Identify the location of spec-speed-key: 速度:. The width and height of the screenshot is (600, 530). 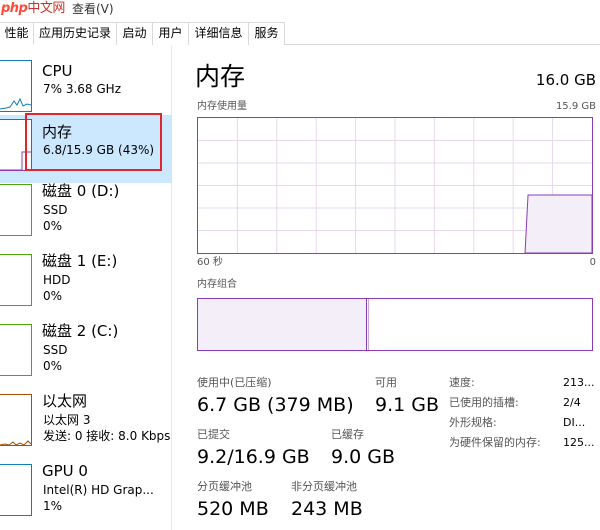
(462, 382).